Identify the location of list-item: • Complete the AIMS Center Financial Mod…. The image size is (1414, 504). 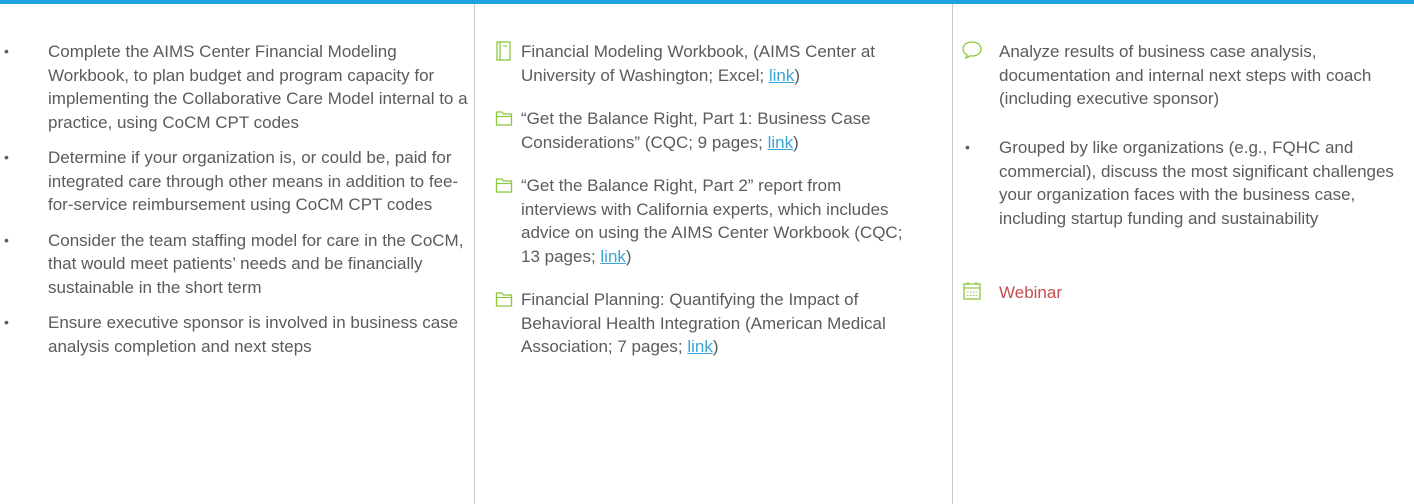
(234, 87).